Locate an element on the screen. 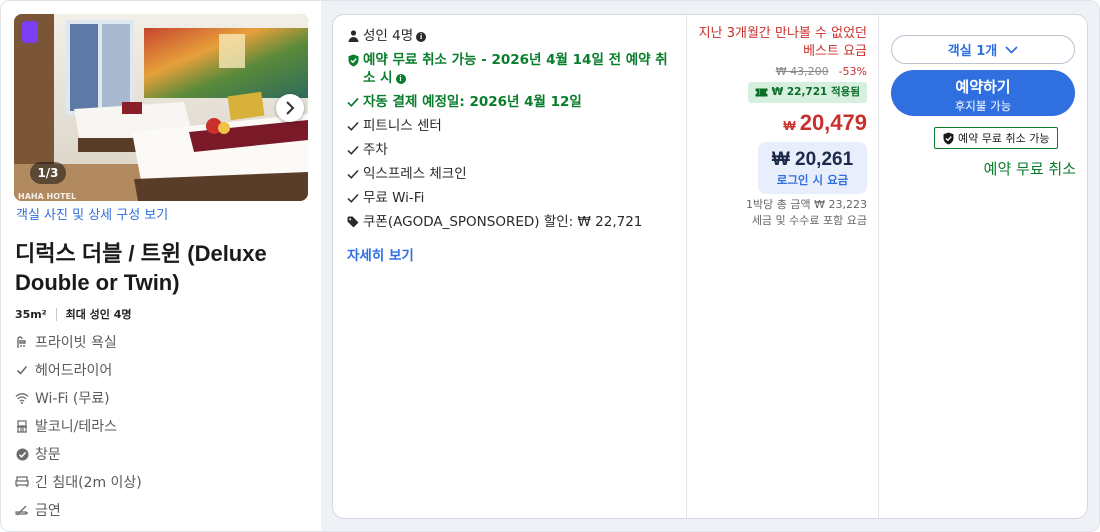 The height and width of the screenshot is (532, 1100). amenity-item: Wi-Fi (무료) is located at coordinates (78, 398).